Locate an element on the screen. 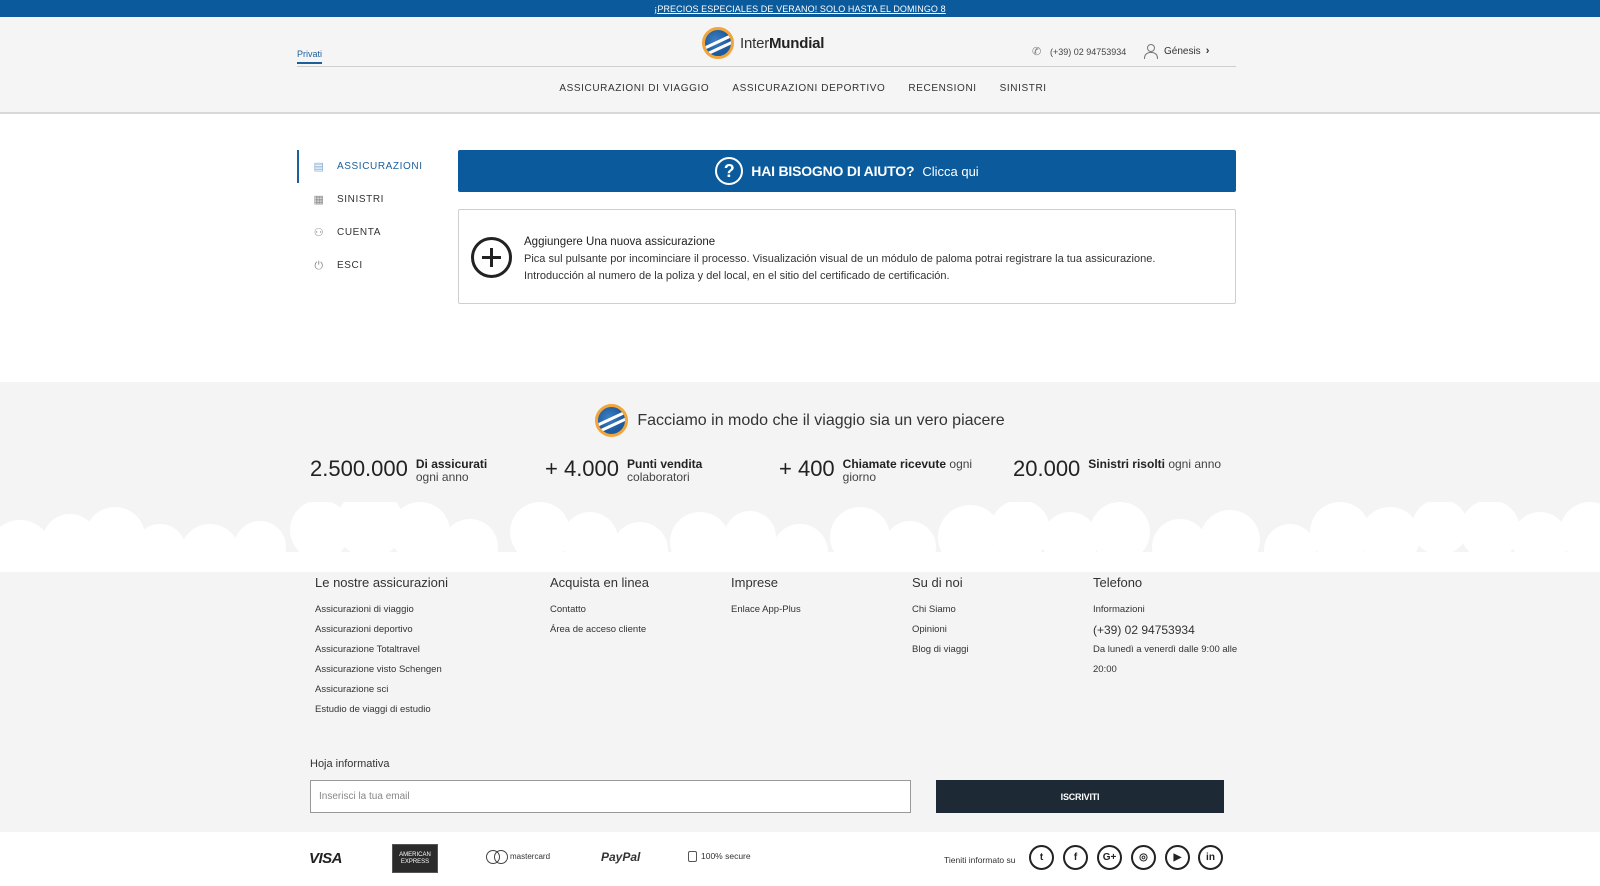  newspaper-icon: ▦ is located at coordinates (319, 199).